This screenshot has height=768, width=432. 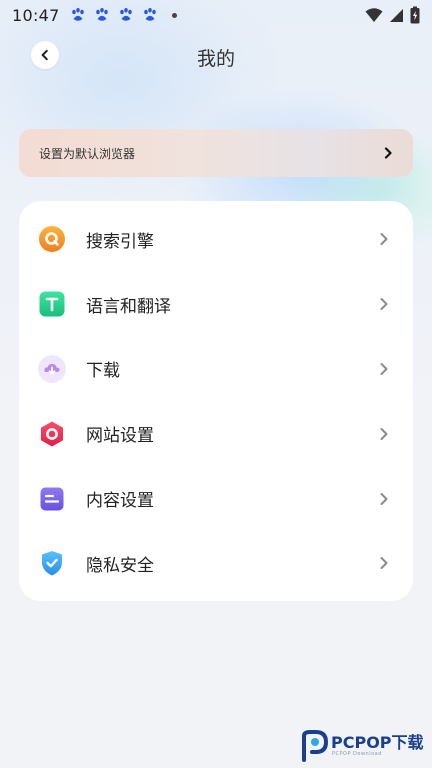 I want to click on battery-icon, so click(x=415, y=15).